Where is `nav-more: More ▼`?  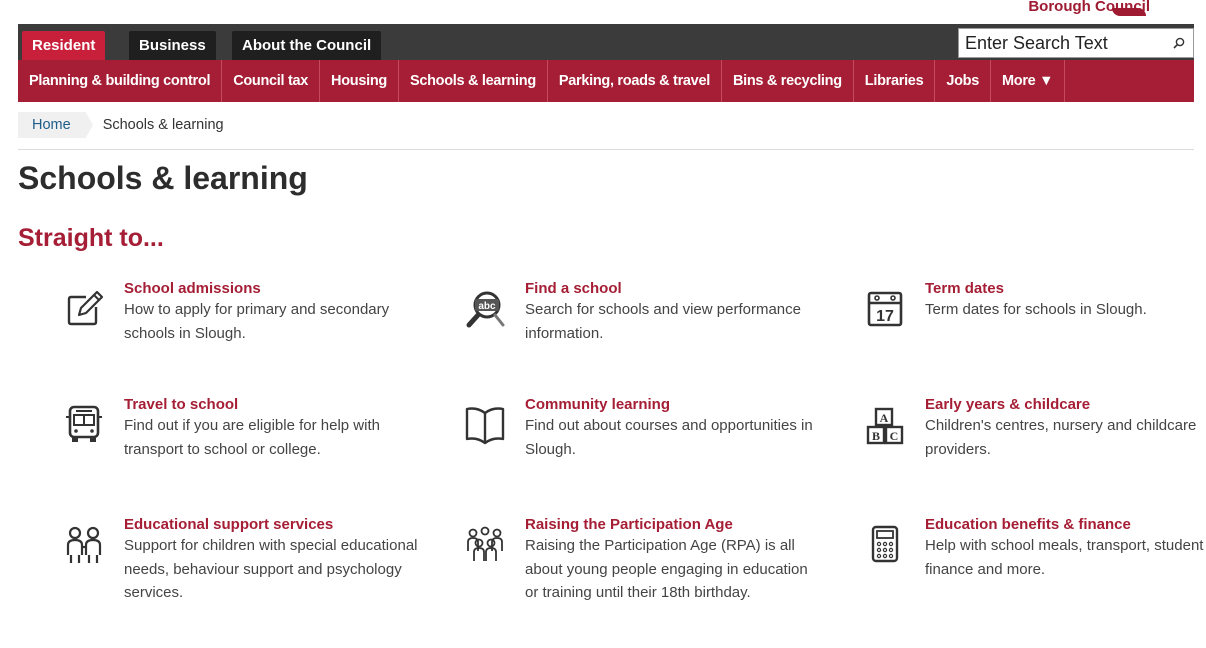 nav-more: More ▼ is located at coordinates (1028, 81).